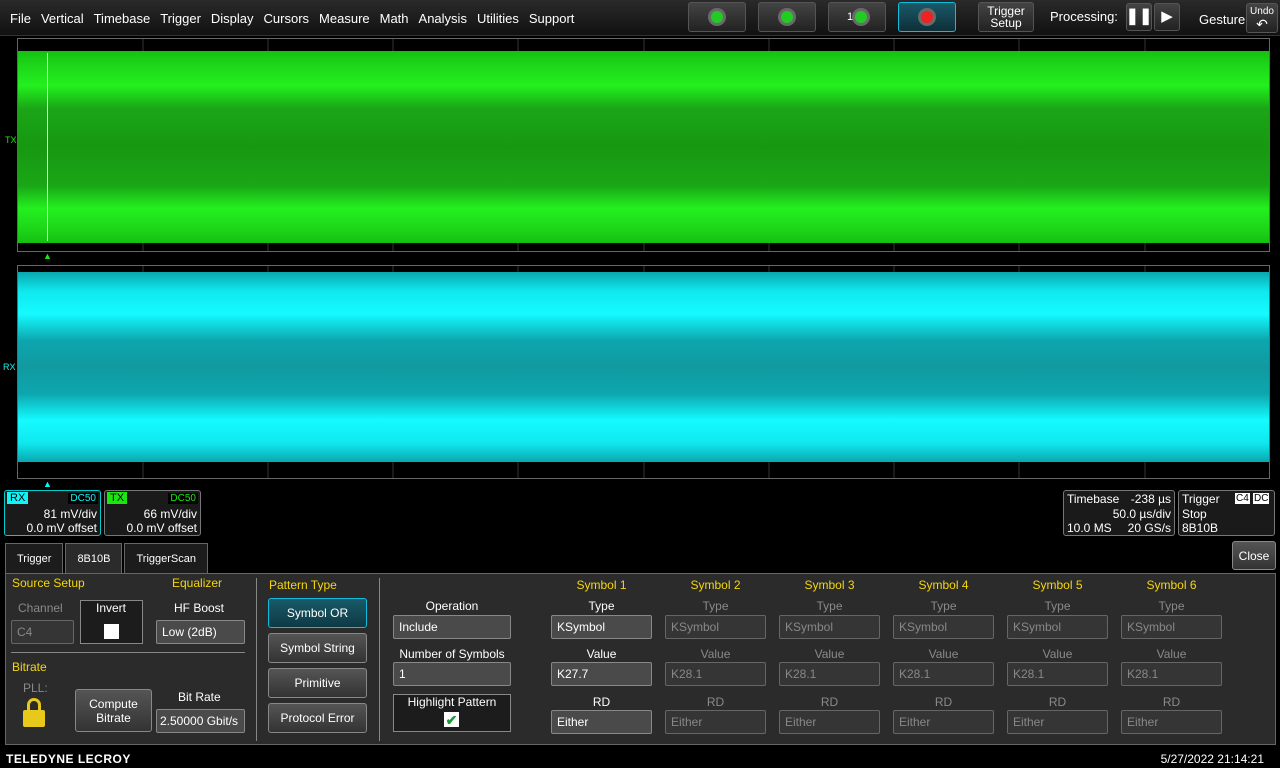 The width and height of the screenshot is (1280, 768). I want to click on trigger-descriptor: Trigger C4 DC Stop 8B10B, so click(1226, 513).